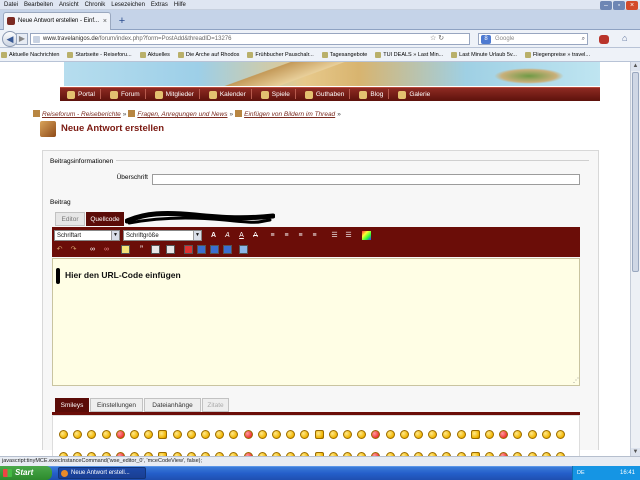 The height and width of the screenshot is (480, 640). What do you see at coordinates (81, 114) in the screenshot?
I see `breadcrumb-link: Reiseforum - Reiseberichte` at bounding box center [81, 114].